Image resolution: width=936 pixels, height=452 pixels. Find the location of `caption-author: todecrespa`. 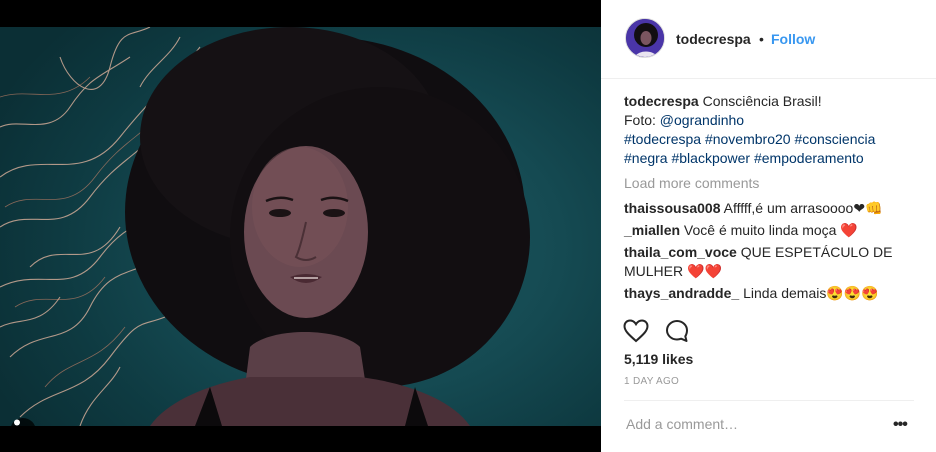

caption-author: todecrespa is located at coordinates (661, 101).